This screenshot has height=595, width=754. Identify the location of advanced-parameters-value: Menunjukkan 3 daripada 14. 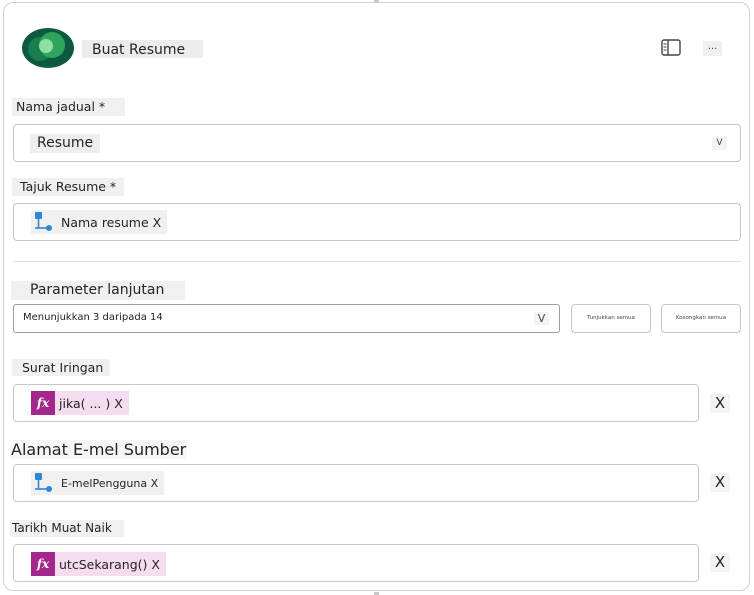
(93, 317).